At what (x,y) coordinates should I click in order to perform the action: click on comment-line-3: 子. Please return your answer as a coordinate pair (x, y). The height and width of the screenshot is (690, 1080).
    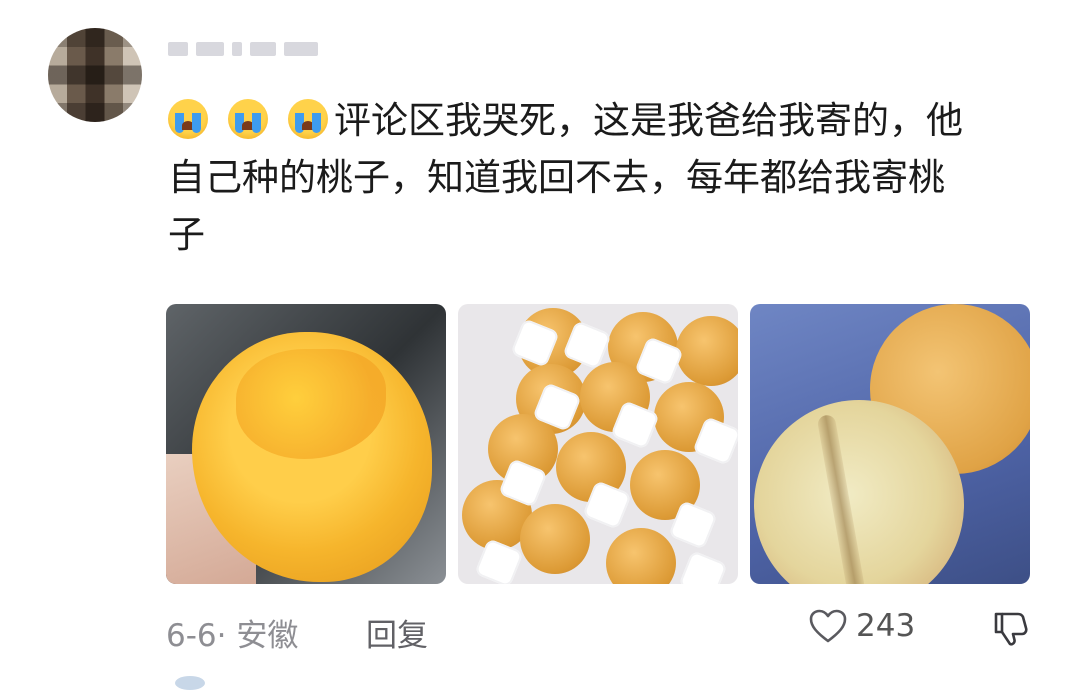
    Looking at the image, I should click on (186, 234).